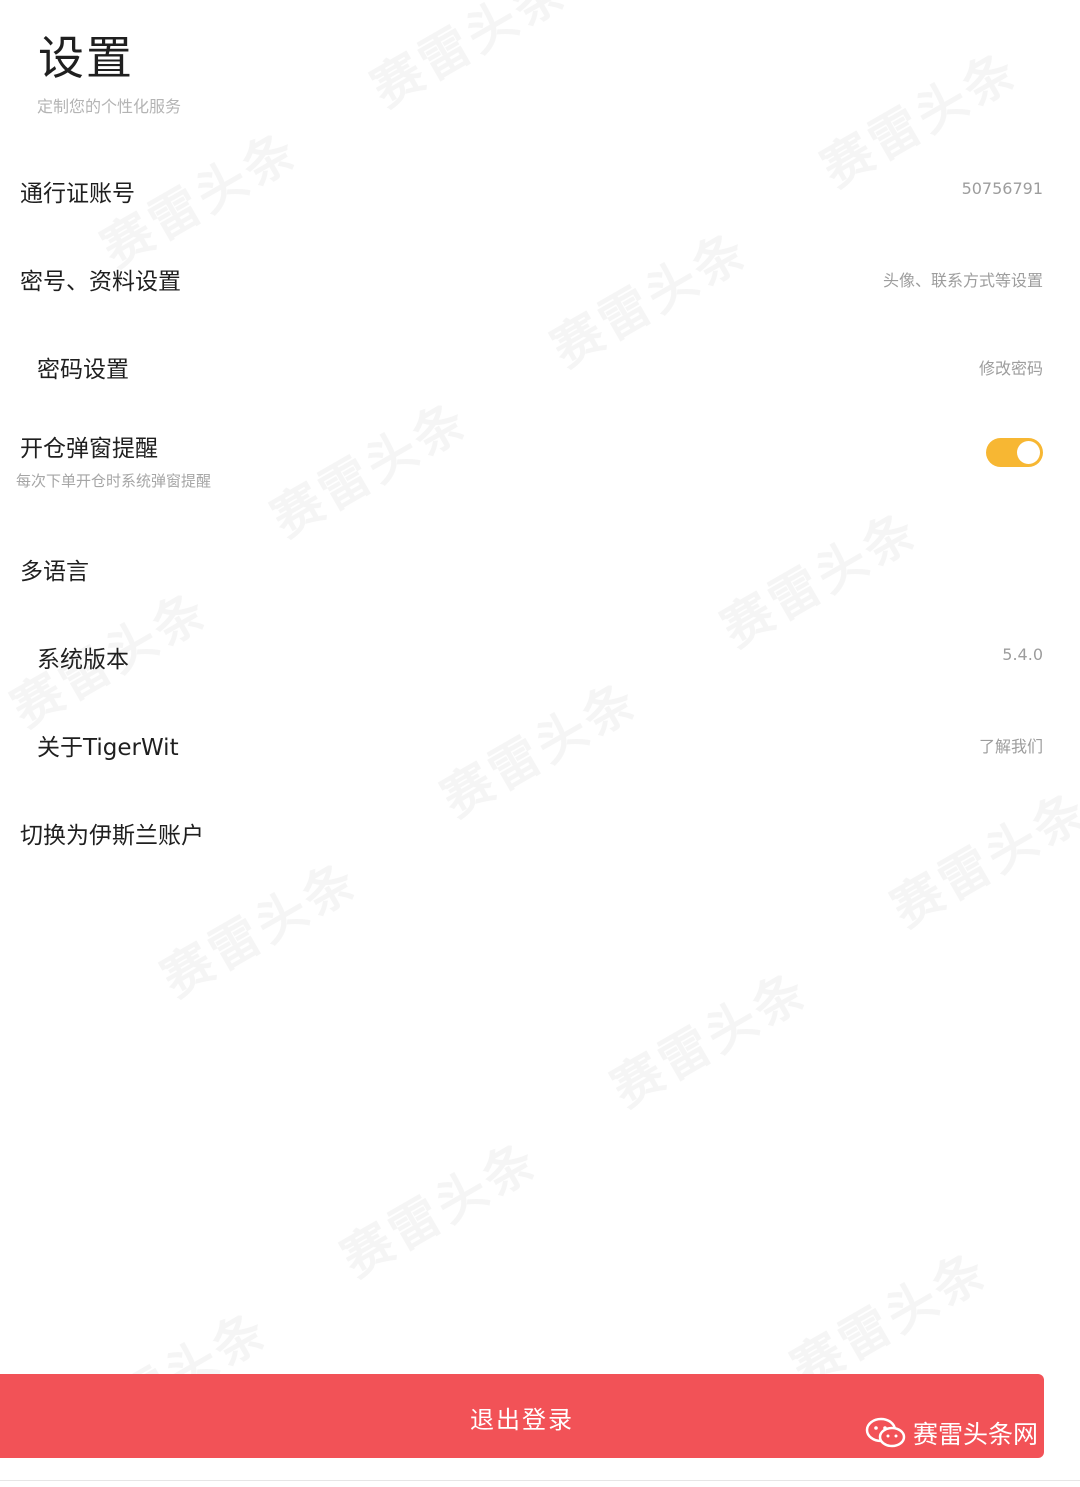 The image size is (1080, 1487). I want to click on logout-button: 退出登录 赛雷头条网, so click(522, 1416).